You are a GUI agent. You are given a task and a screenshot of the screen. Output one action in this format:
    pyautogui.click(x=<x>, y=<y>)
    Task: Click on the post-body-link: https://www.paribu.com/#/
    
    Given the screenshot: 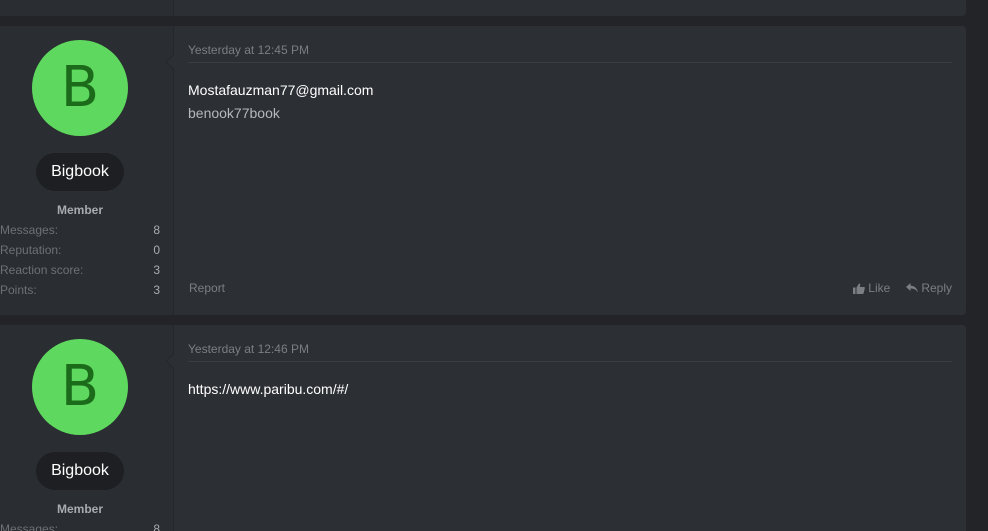 What is the action you would take?
    pyautogui.click(x=268, y=389)
    